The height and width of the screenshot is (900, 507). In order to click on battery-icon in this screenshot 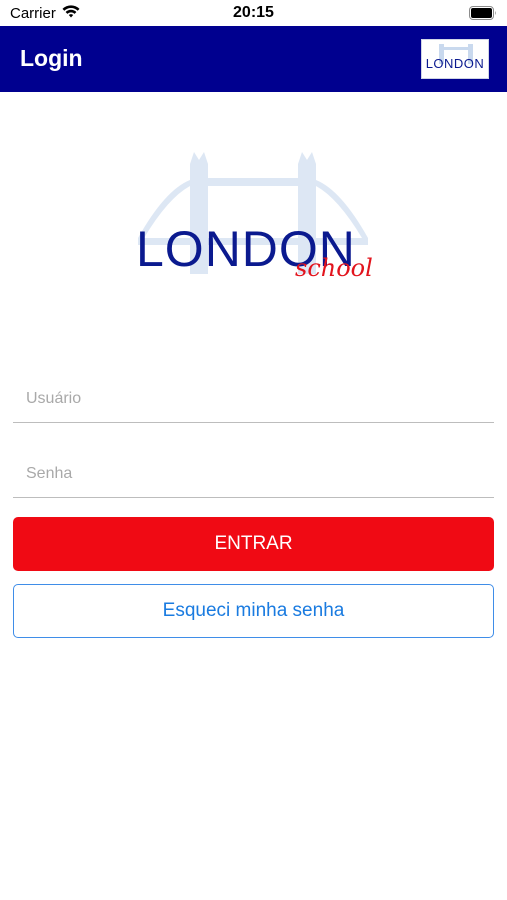, I will do `click(483, 13)`.